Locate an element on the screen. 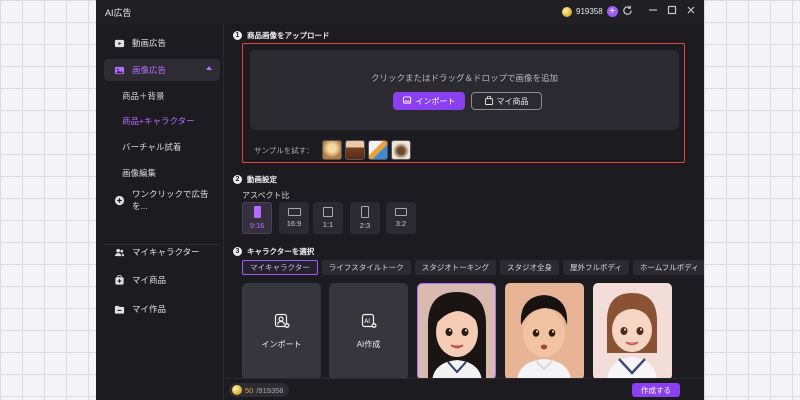  create-button: 作成する is located at coordinates (656, 390).